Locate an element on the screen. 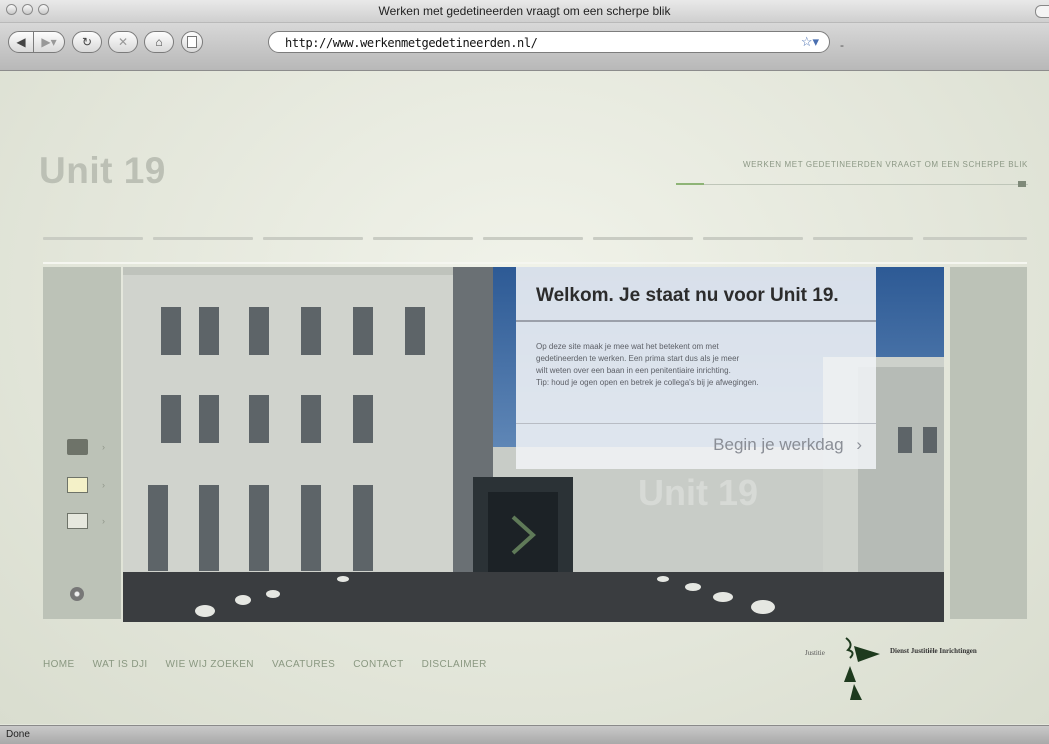  progress-end-marker is located at coordinates (1022, 184).